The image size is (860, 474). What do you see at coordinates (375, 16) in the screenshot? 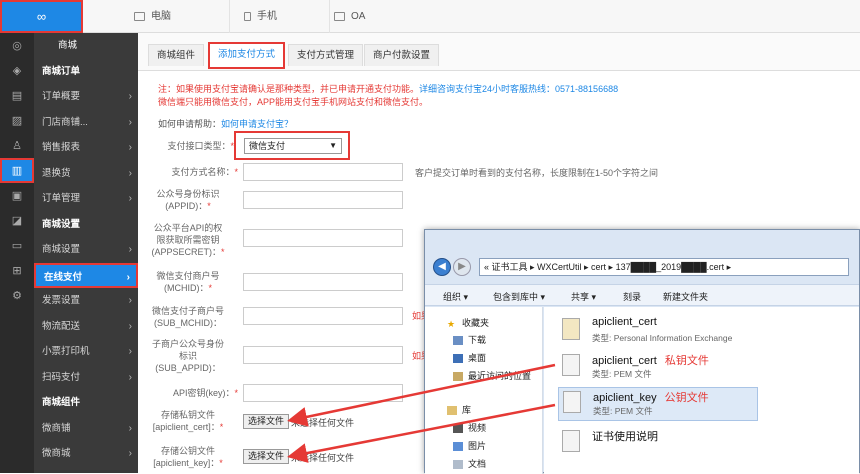
I see `tab-oa: OA` at bounding box center [375, 16].